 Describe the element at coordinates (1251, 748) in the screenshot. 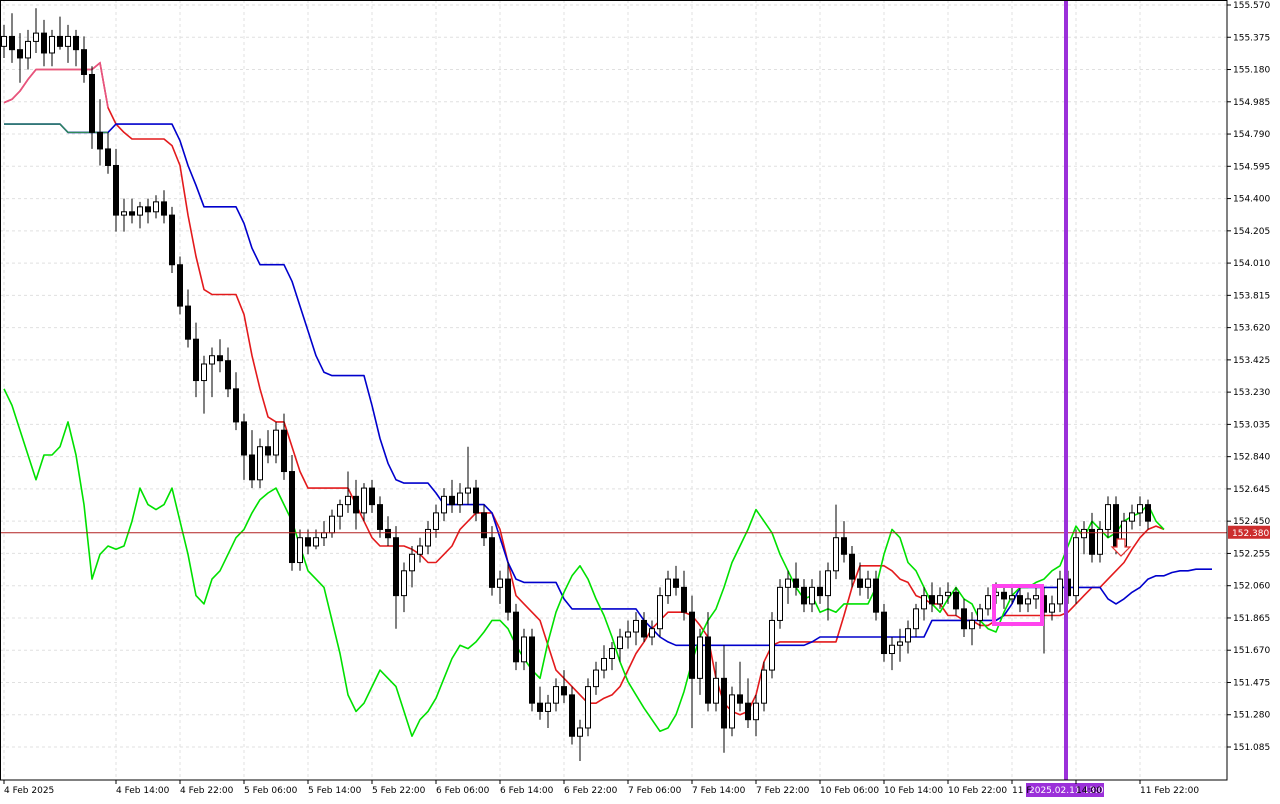

I see `y-tick-label: 151.085` at that location.